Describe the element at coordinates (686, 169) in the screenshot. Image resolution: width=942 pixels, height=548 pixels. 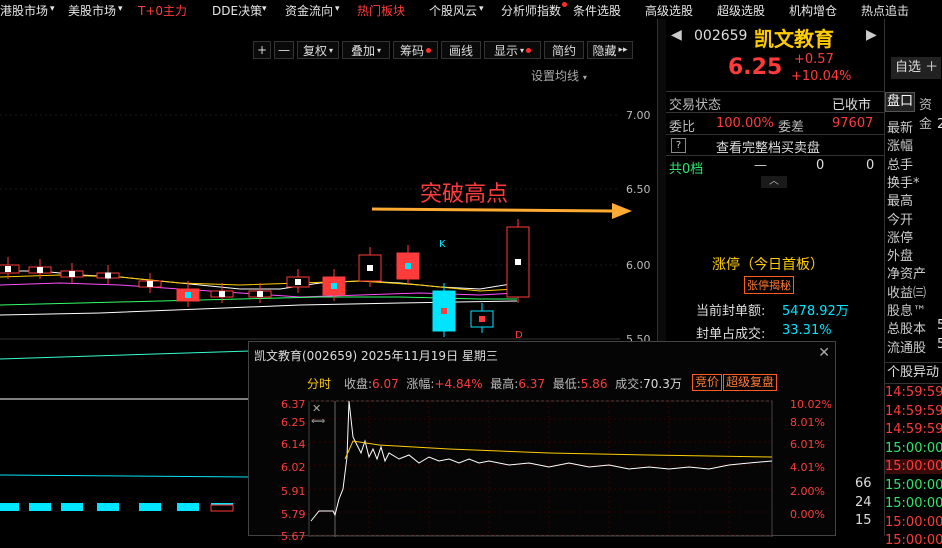
I see `level-label: 共0档` at that location.